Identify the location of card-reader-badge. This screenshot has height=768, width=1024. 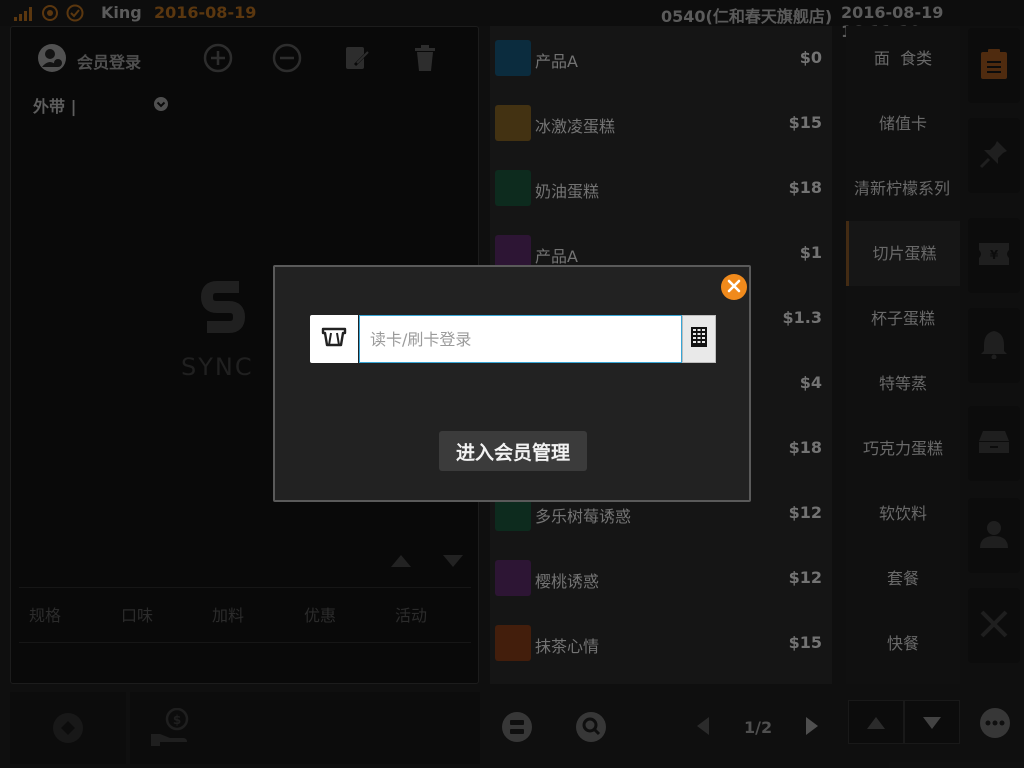
(334, 339).